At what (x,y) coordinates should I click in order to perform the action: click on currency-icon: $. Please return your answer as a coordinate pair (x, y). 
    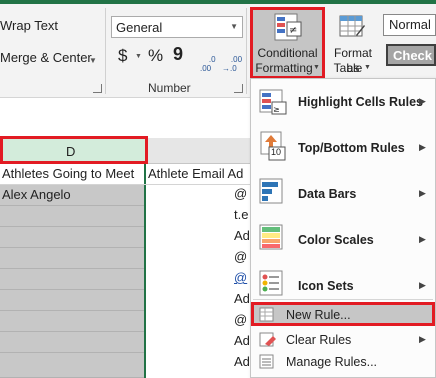
    Looking at the image, I should click on (123, 55).